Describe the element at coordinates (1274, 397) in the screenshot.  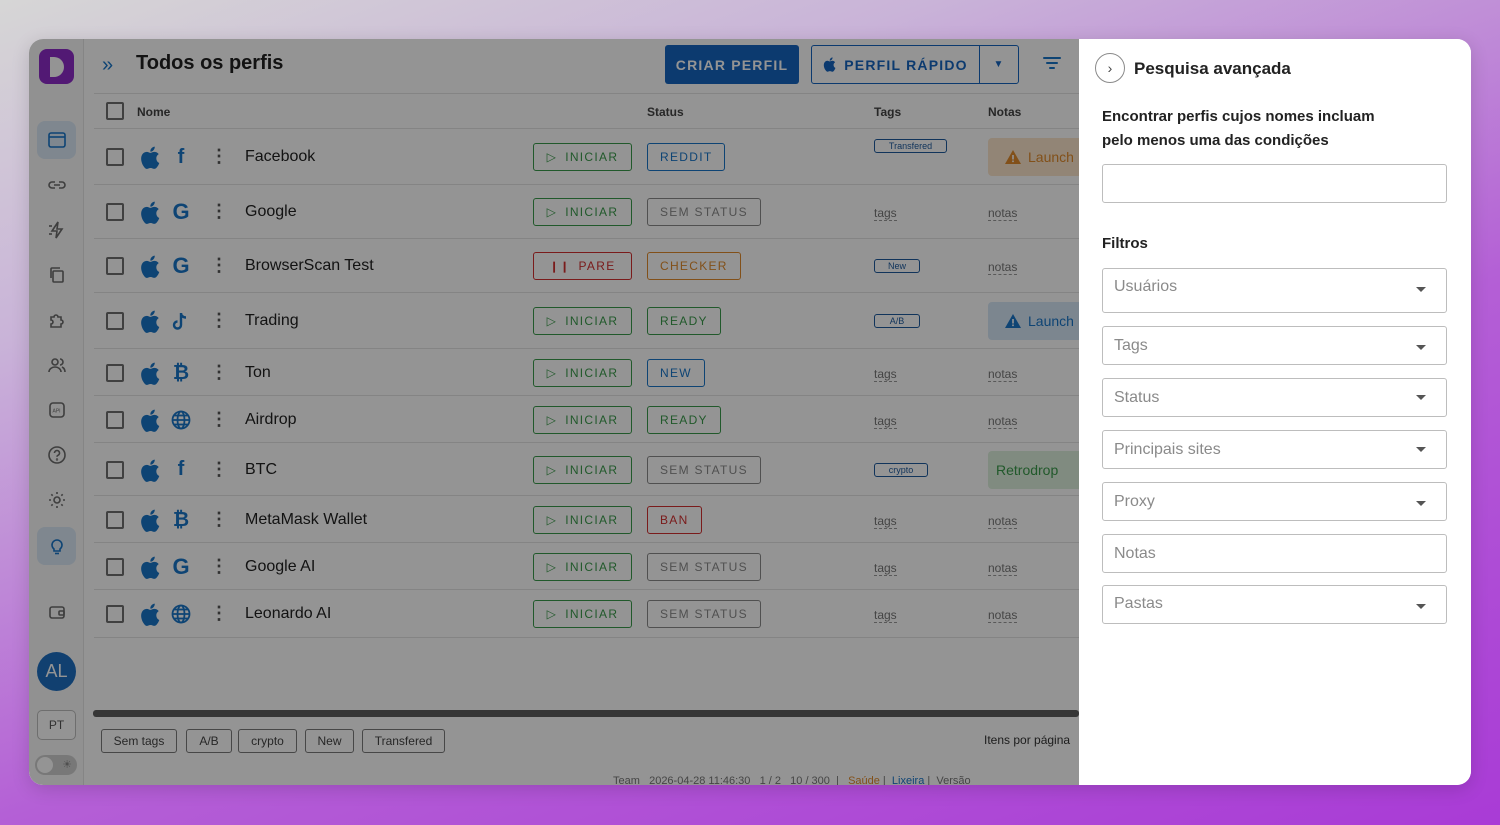
I see `status-select: Status` at that location.